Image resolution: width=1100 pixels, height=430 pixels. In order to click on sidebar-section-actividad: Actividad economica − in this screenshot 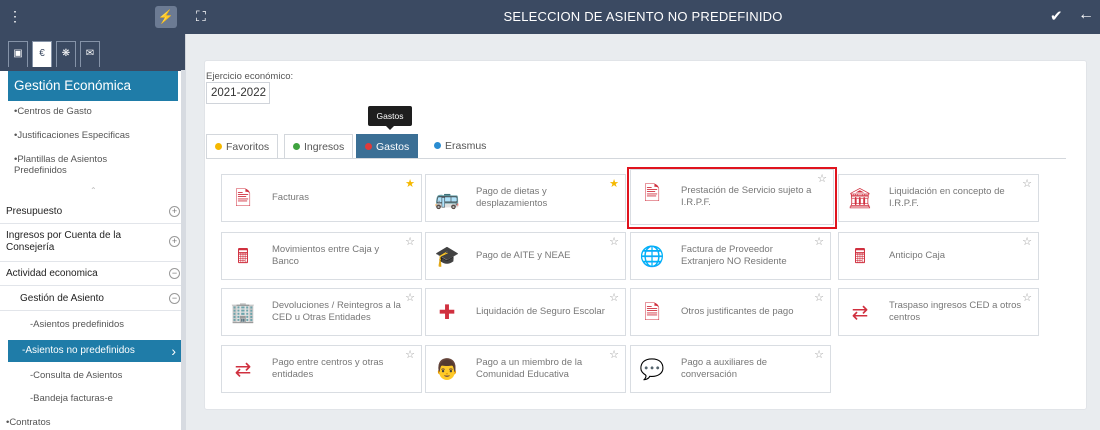, I will do `click(93, 274)`.